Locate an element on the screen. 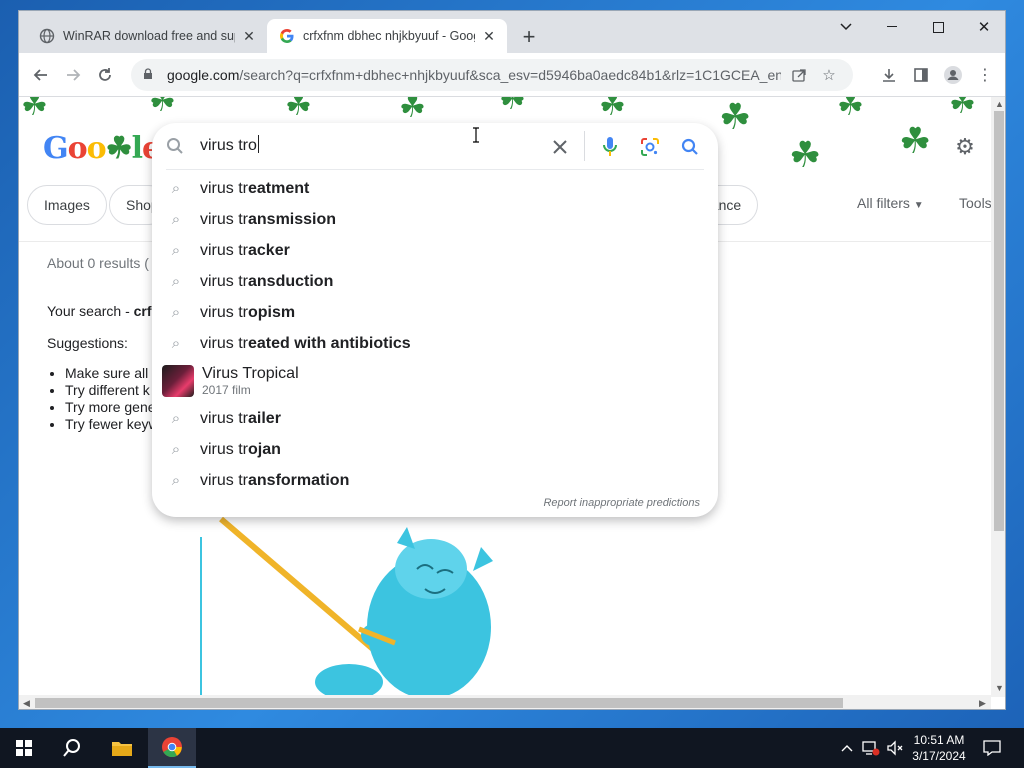 The image size is (1024, 768). results-count: About 0 results ( is located at coordinates (98, 263).